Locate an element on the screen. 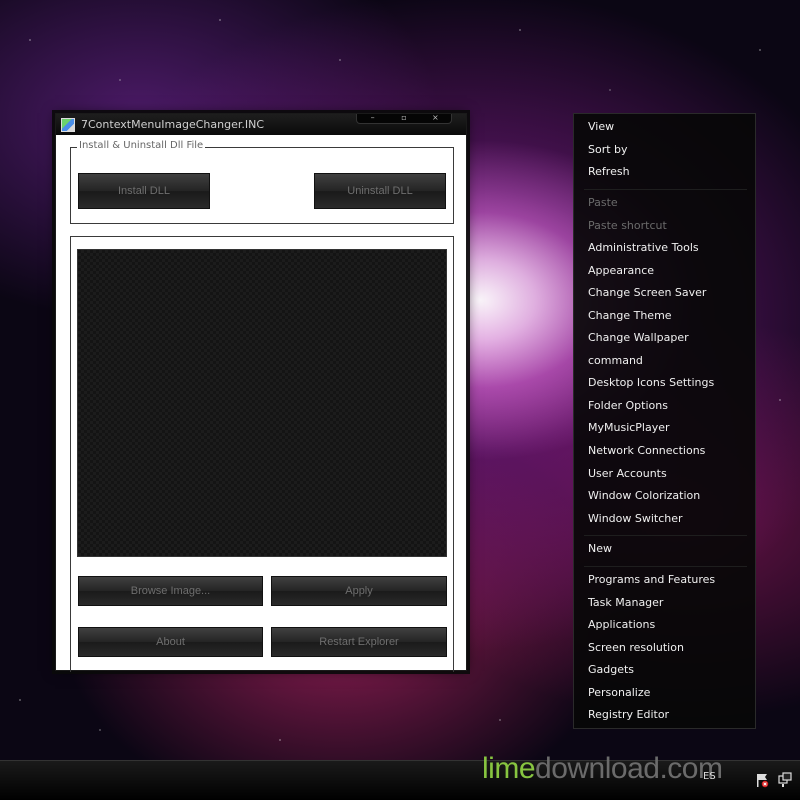  window-controls: – ▫ × is located at coordinates (404, 119).